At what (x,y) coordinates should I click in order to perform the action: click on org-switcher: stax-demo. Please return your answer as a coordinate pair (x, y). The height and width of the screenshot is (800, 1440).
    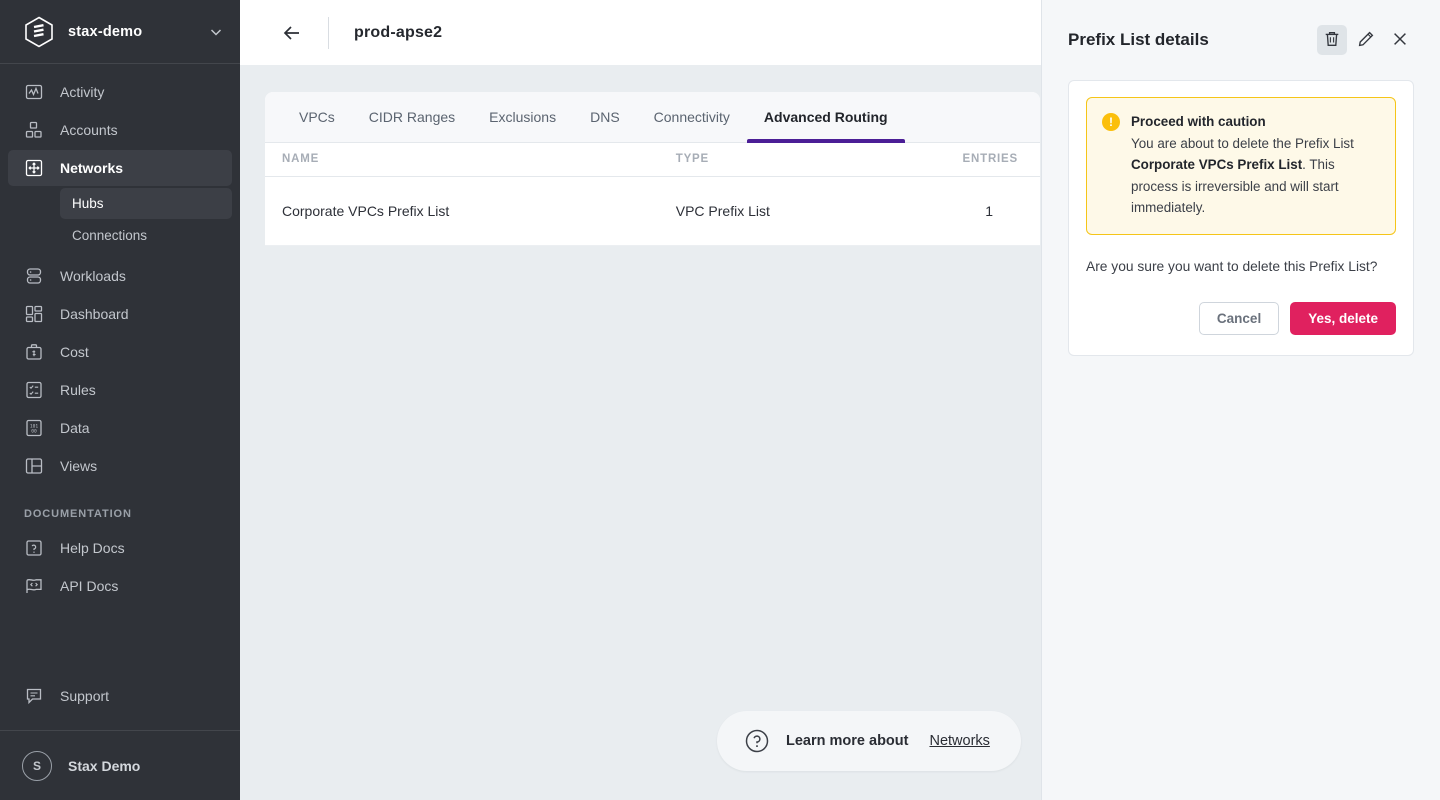
    Looking at the image, I should click on (120, 32).